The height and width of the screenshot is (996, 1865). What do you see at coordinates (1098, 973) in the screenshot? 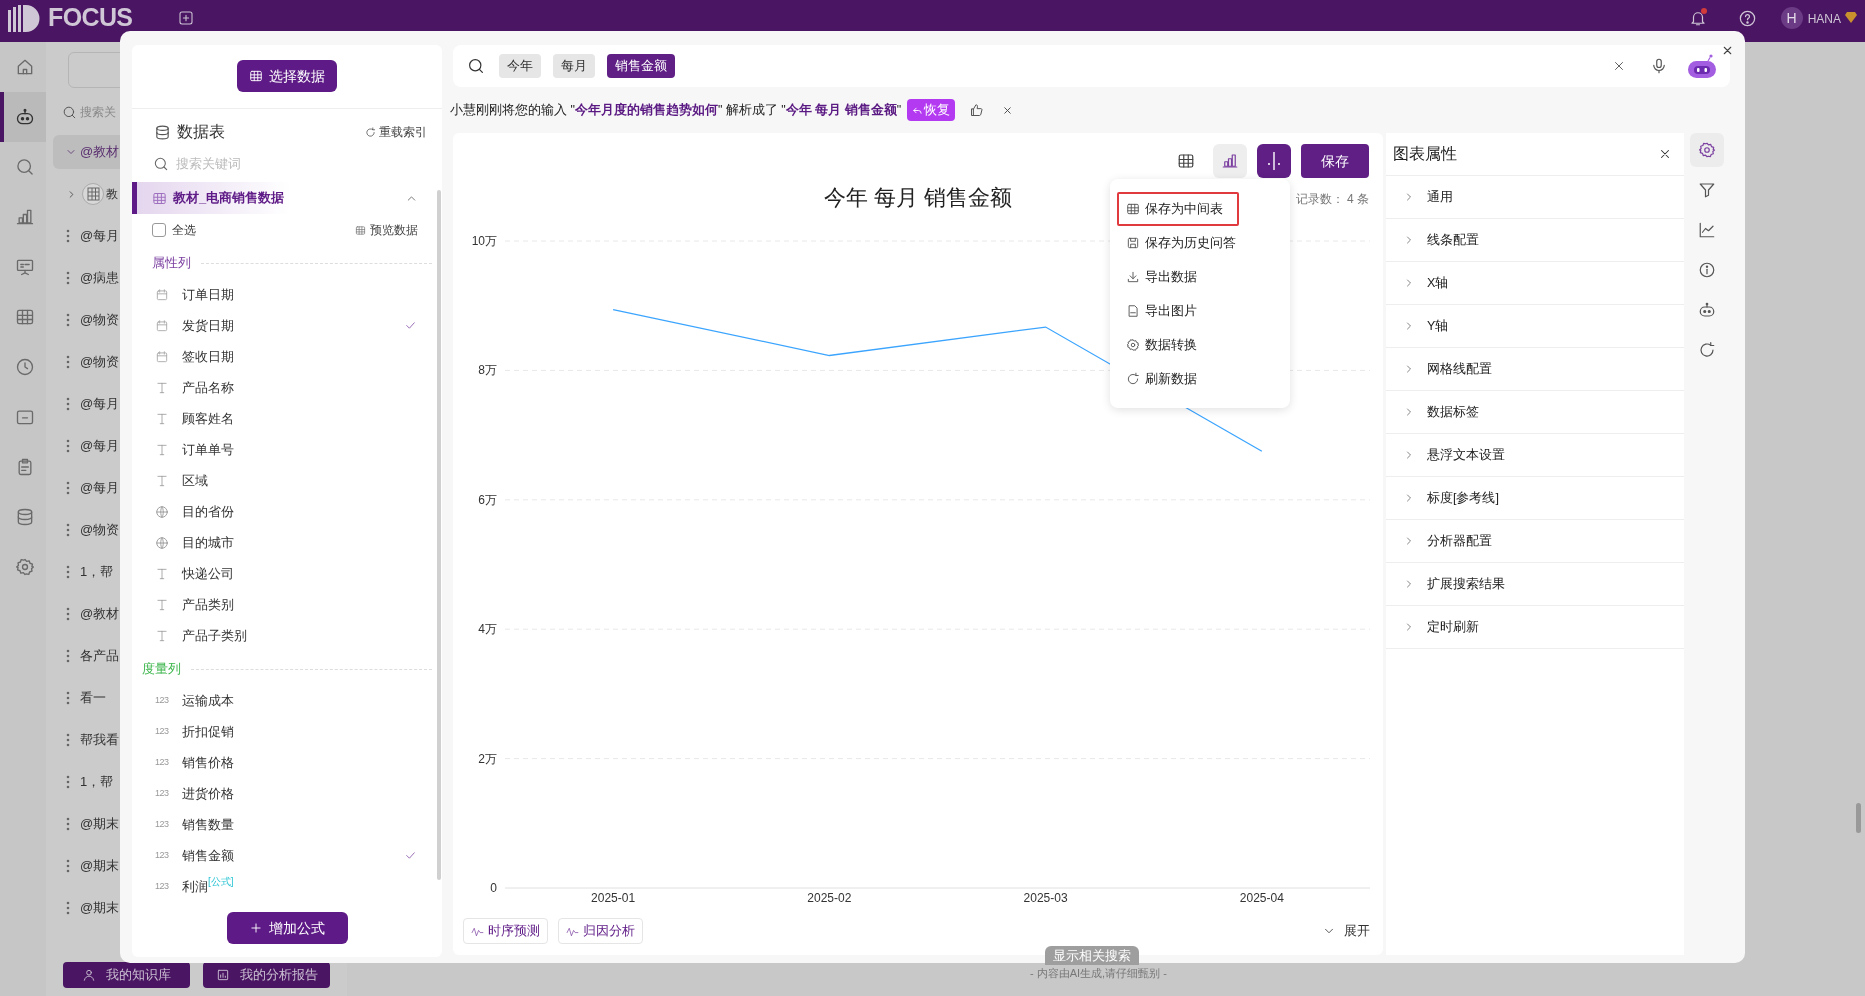
I see `disclaimer-text: - 内容由AI生成,请仔细甄别 -` at bounding box center [1098, 973].